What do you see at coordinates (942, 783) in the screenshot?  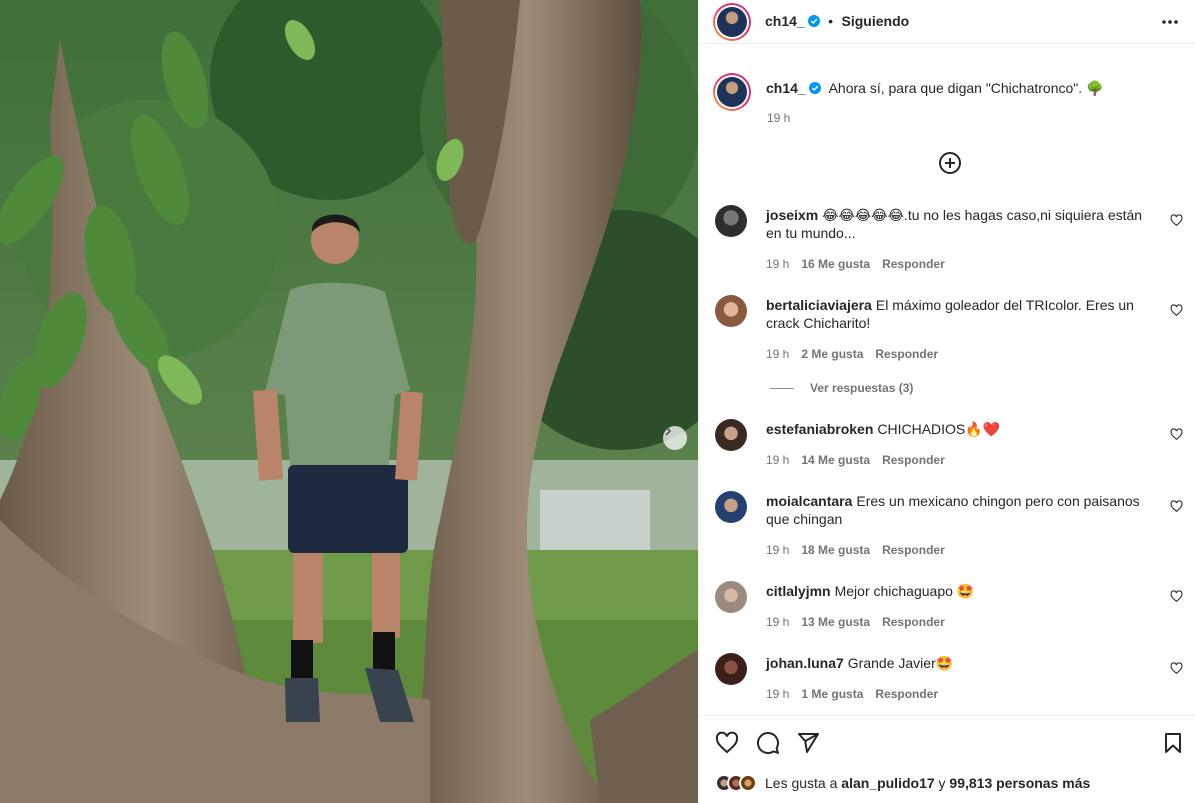 I see `likes-middle: y` at bounding box center [942, 783].